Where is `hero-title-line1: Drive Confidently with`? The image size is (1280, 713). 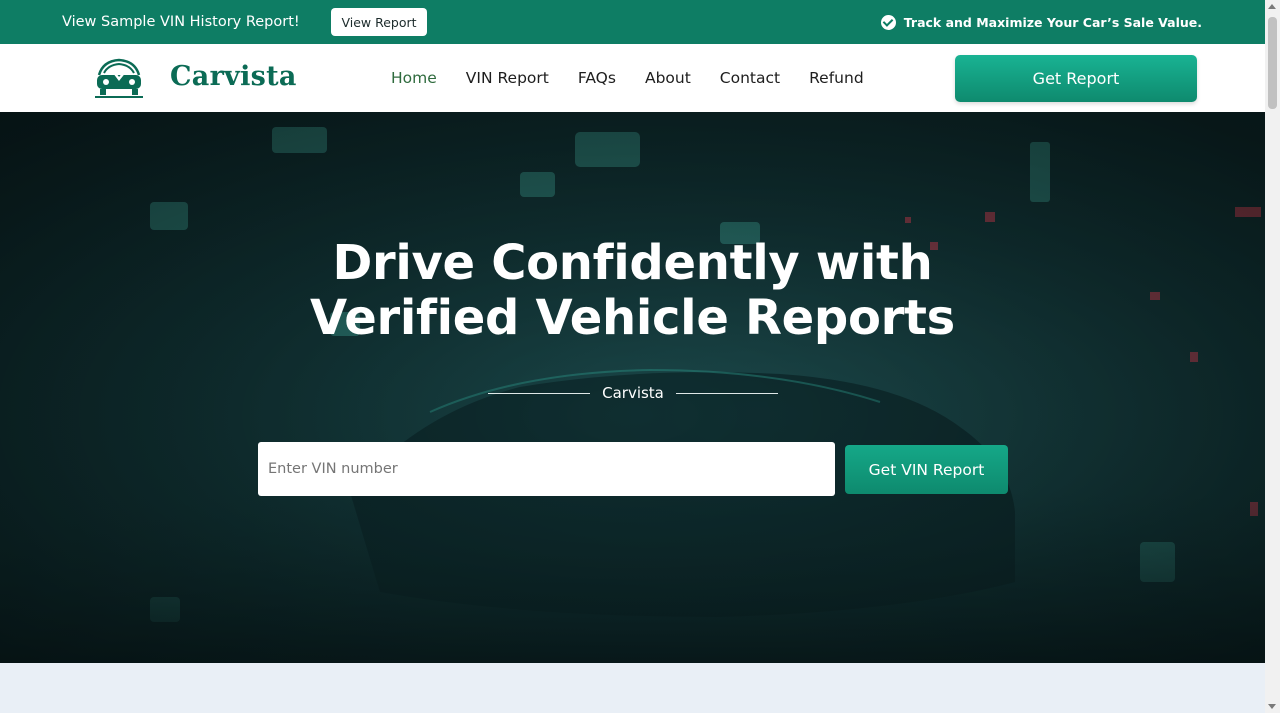 hero-title-line1: Drive Confidently with is located at coordinates (632, 263).